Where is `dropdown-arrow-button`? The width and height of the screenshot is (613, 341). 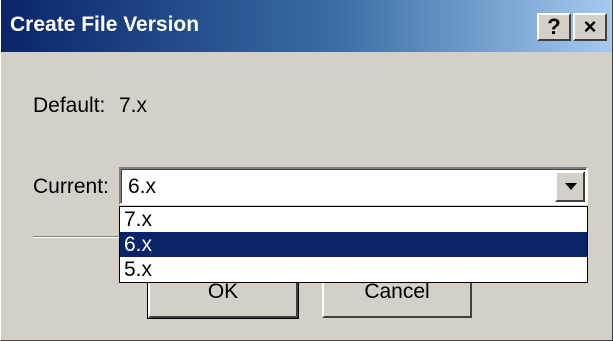
dropdown-arrow-button is located at coordinates (570, 186).